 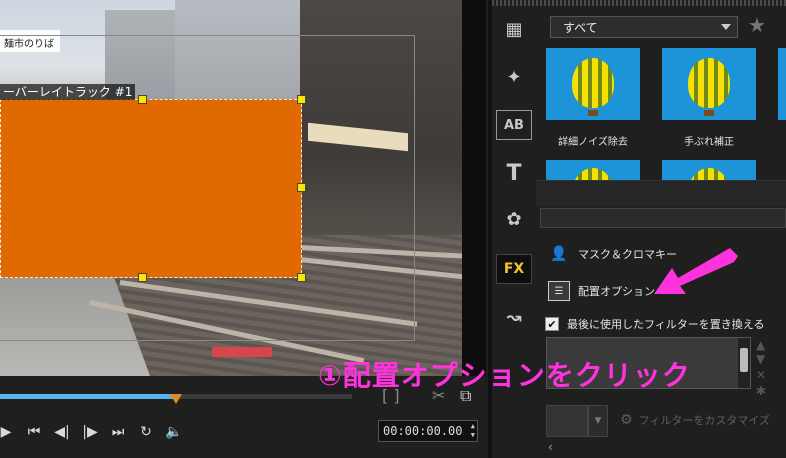 I want to click on list-scrollbar, so click(x=744, y=363).